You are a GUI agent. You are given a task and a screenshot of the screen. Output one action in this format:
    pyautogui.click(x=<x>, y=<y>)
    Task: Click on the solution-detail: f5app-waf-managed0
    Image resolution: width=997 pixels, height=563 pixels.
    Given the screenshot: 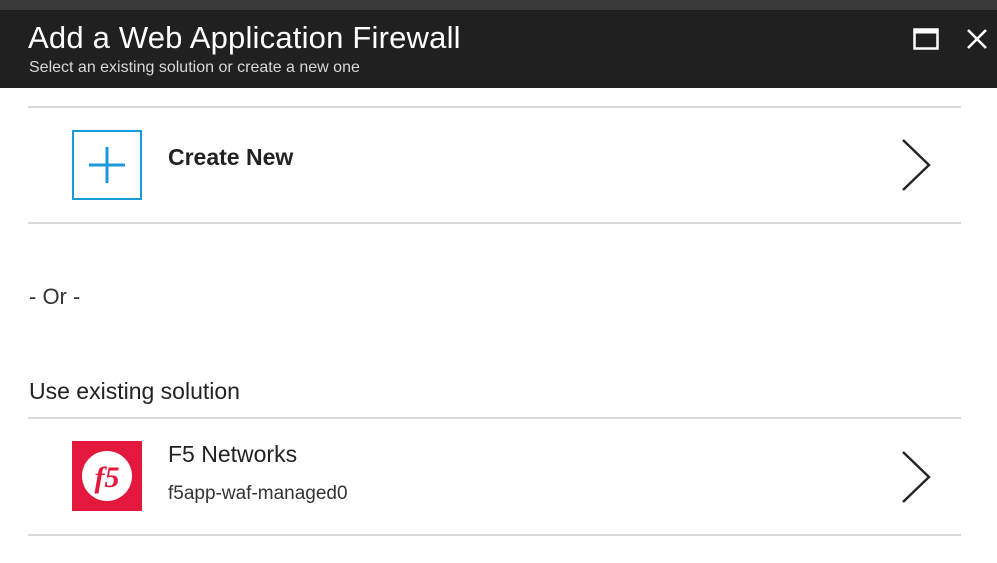 What is the action you would take?
    pyautogui.click(x=258, y=493)
    